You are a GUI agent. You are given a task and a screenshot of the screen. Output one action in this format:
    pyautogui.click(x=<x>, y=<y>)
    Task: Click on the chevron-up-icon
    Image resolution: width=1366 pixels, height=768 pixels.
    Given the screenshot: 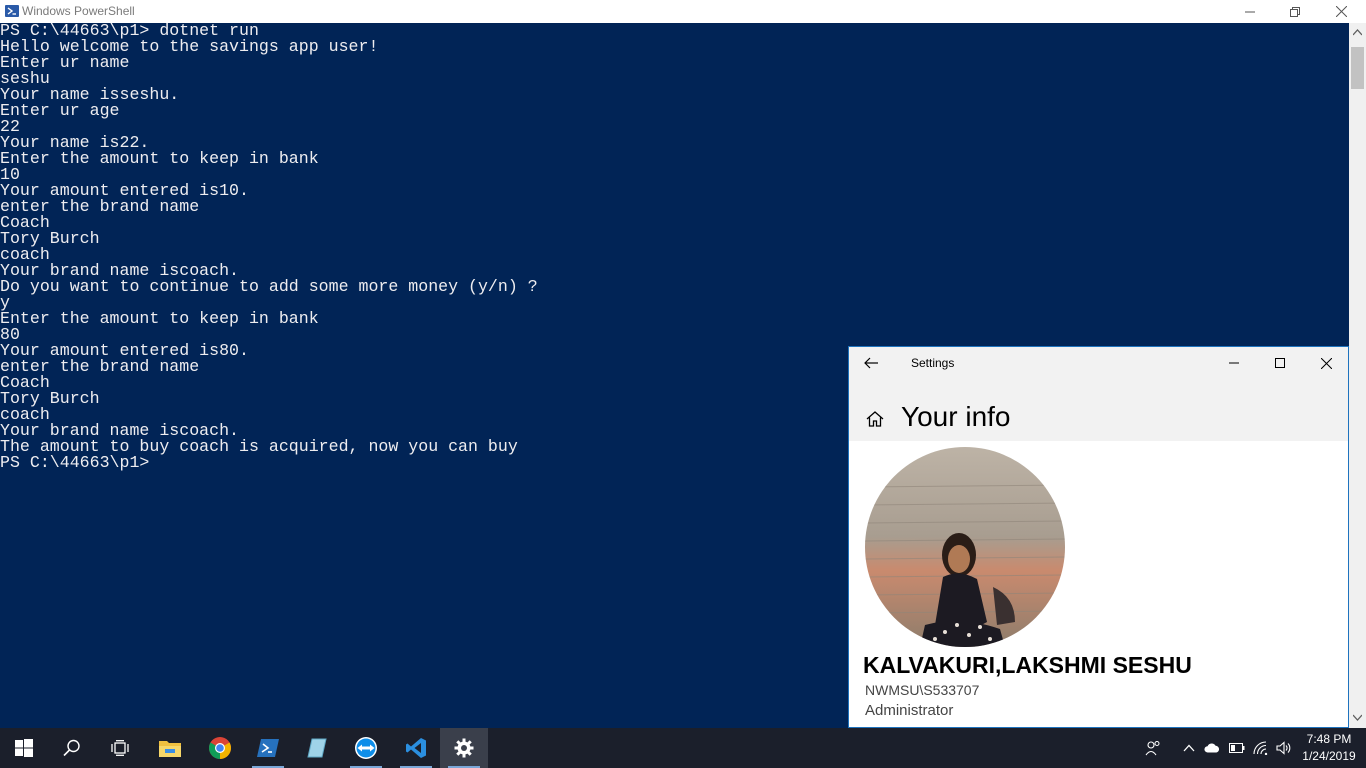 What is the action you would take?
    pyautogui.click(x=1189, y=748)
    